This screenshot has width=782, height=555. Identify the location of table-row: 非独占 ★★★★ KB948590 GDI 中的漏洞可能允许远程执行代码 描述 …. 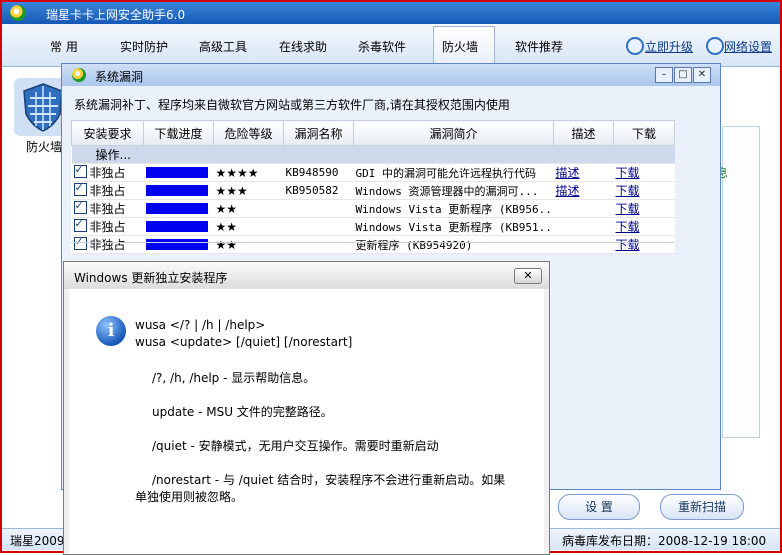
(373, 172).